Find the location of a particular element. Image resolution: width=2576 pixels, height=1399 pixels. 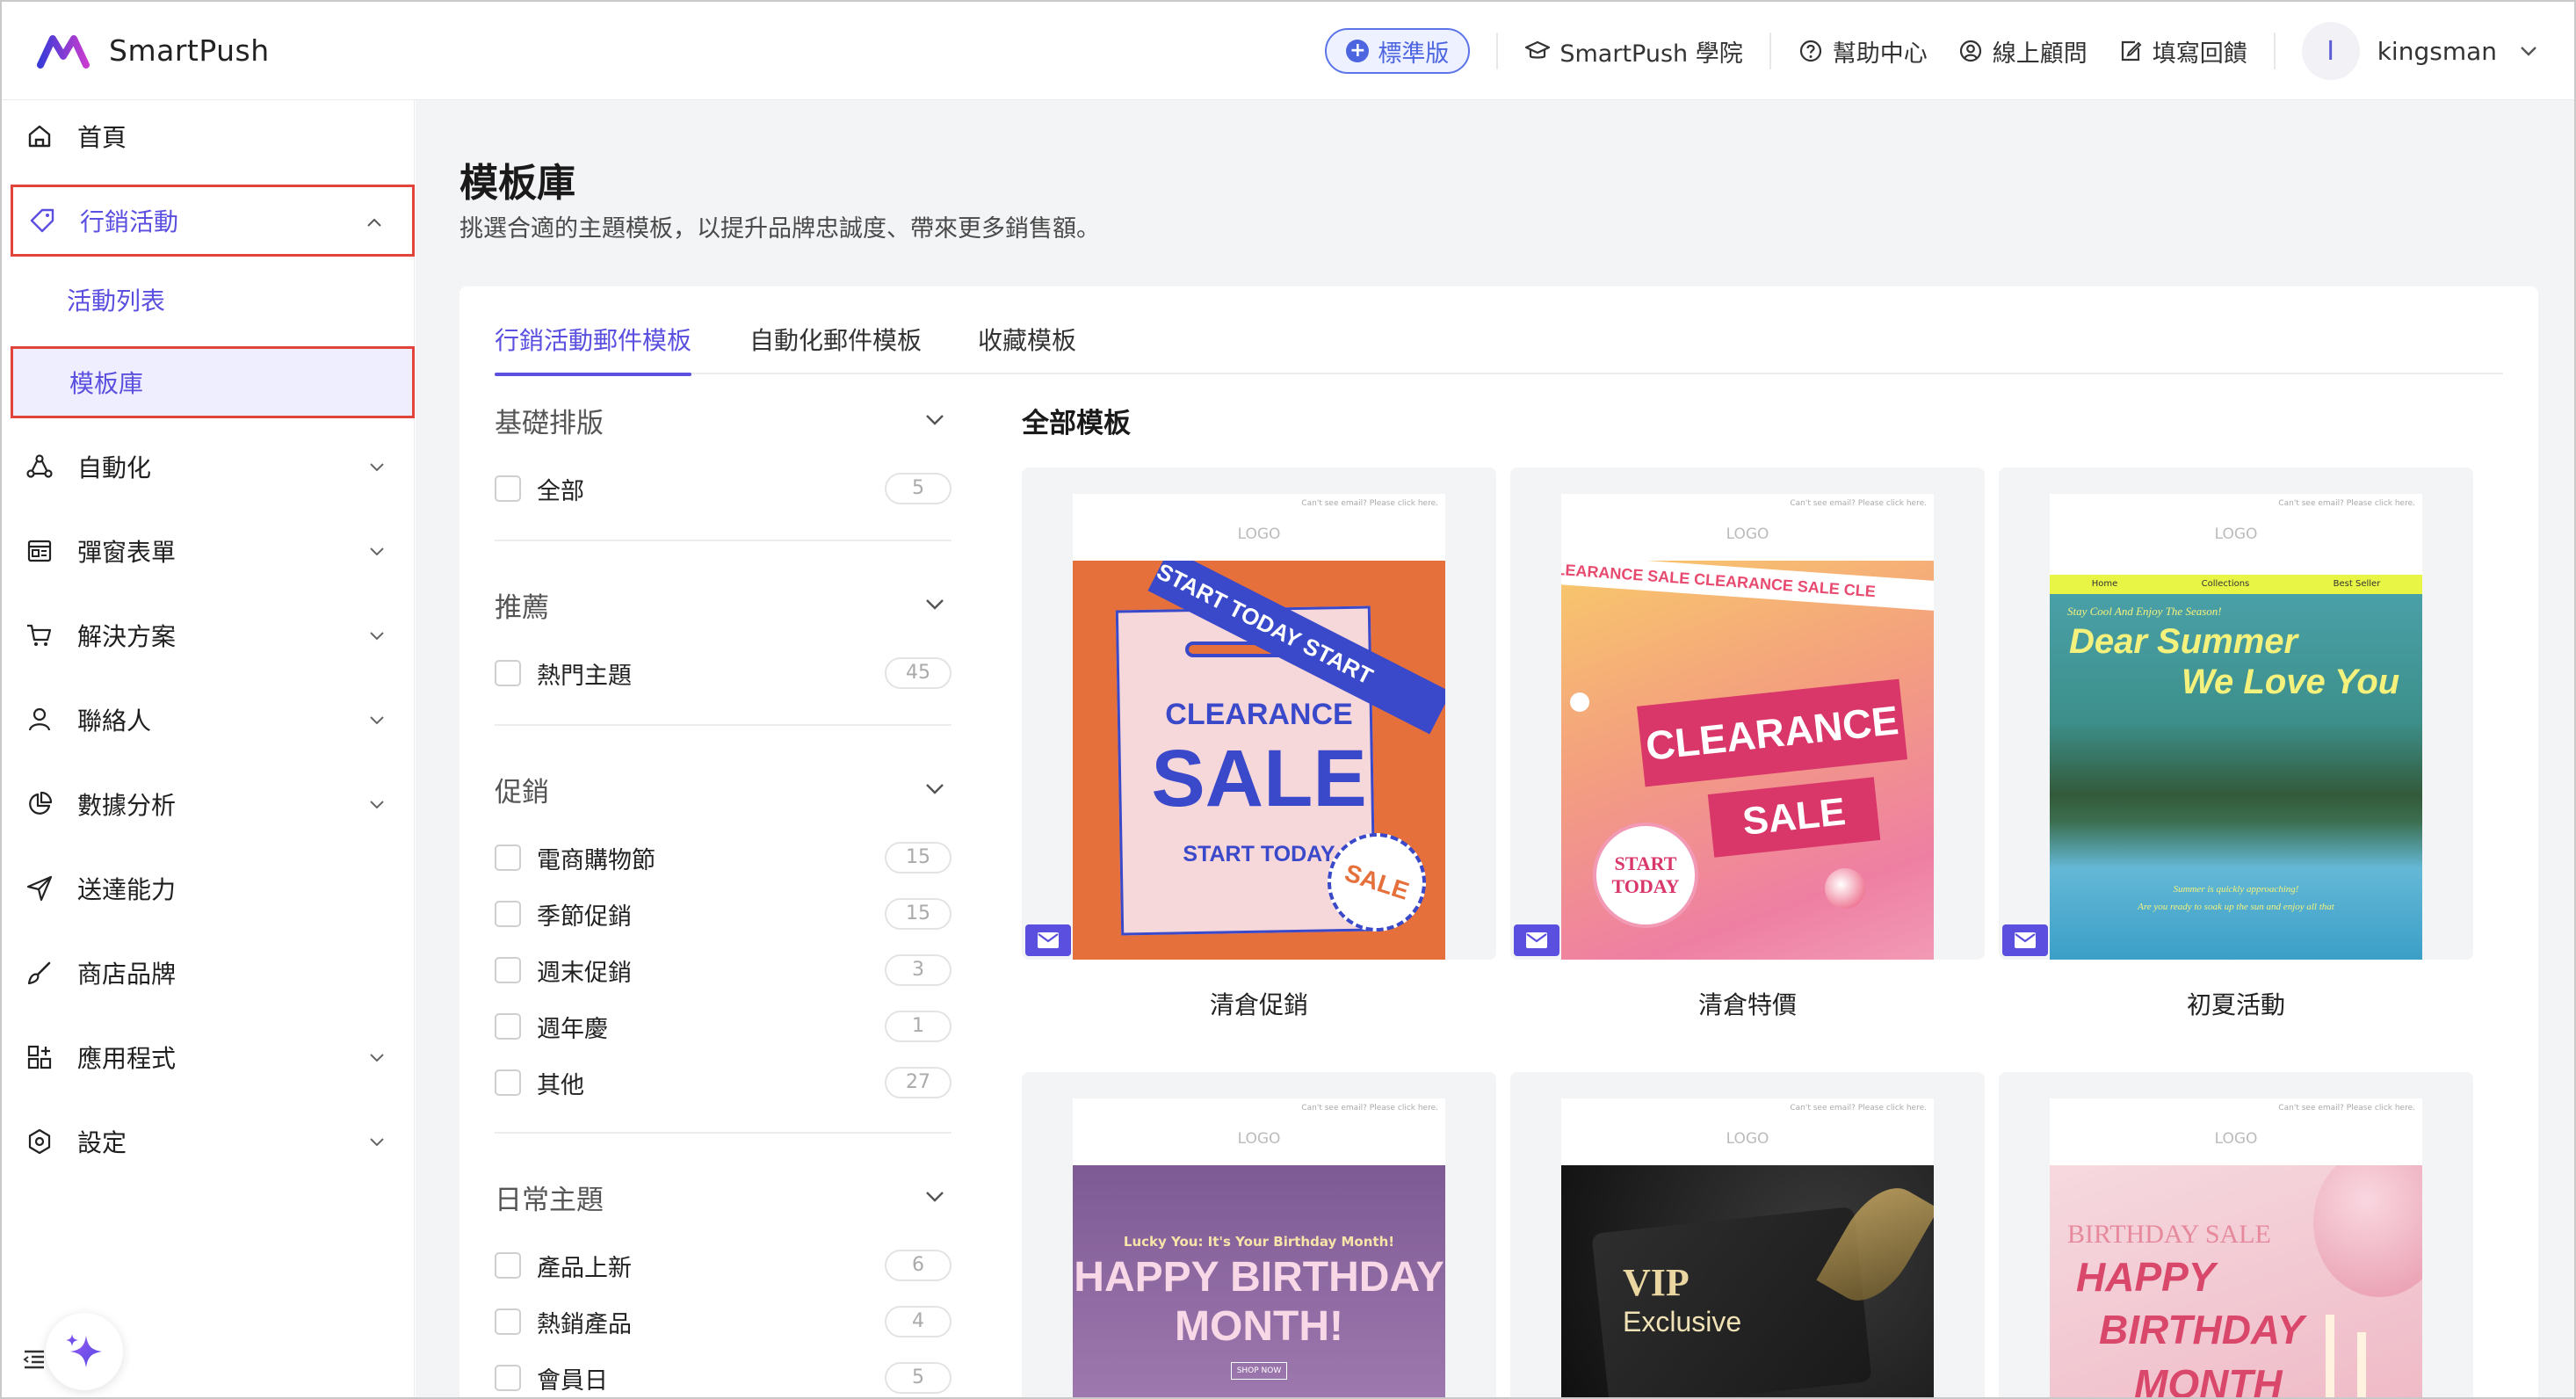

brand: SmartPush is located at coordinates (153, 51).